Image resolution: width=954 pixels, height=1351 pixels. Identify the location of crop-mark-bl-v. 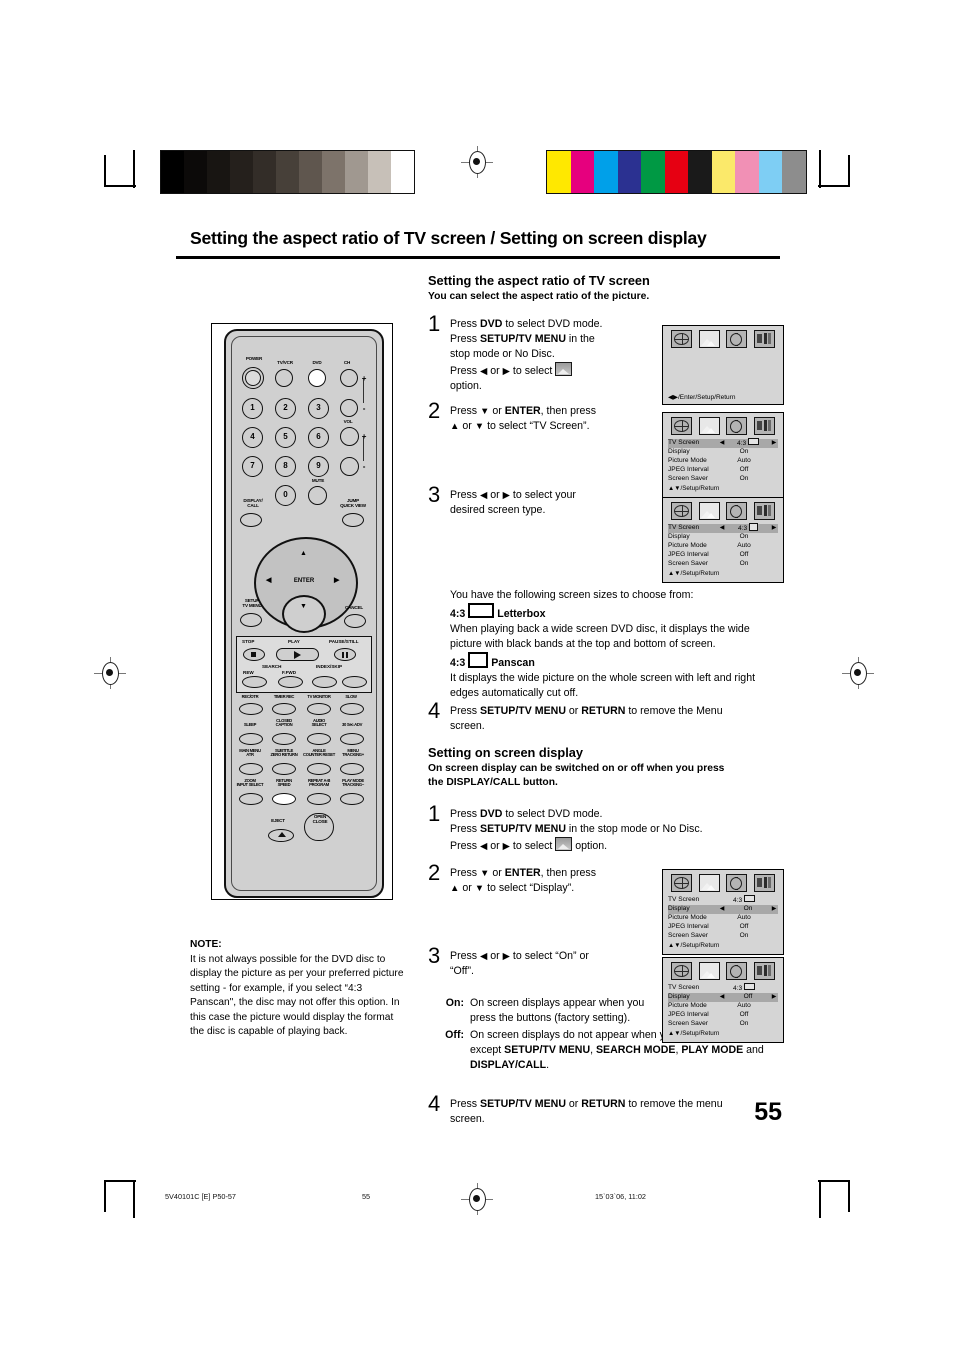
(105, 1196).